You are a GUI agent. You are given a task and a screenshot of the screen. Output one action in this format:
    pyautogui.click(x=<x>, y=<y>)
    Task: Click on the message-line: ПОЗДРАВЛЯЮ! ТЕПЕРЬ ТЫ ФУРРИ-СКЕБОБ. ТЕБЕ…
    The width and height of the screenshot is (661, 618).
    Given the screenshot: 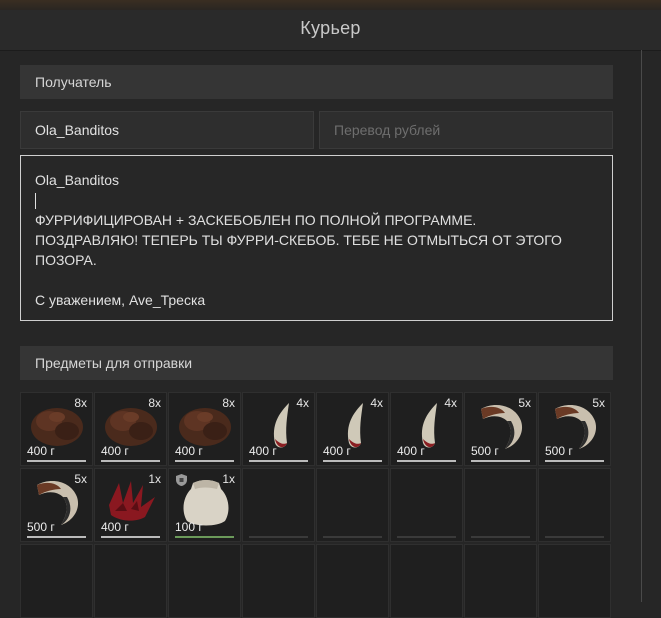 What is the action you would take?
    pyautogui.click(x=298, y=240)
    